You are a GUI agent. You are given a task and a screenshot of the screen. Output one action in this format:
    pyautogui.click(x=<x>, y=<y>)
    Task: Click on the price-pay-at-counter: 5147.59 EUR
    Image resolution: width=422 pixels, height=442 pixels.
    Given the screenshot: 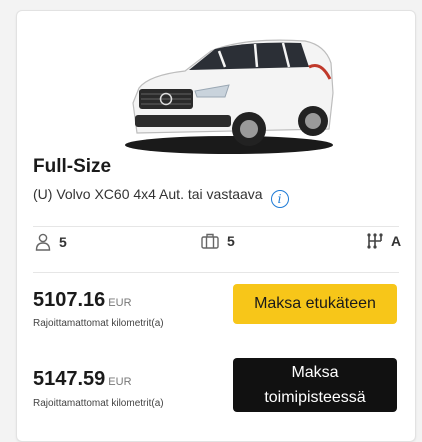 What is the action you would take?
    pyautogui.click(x=82, y=379)
    